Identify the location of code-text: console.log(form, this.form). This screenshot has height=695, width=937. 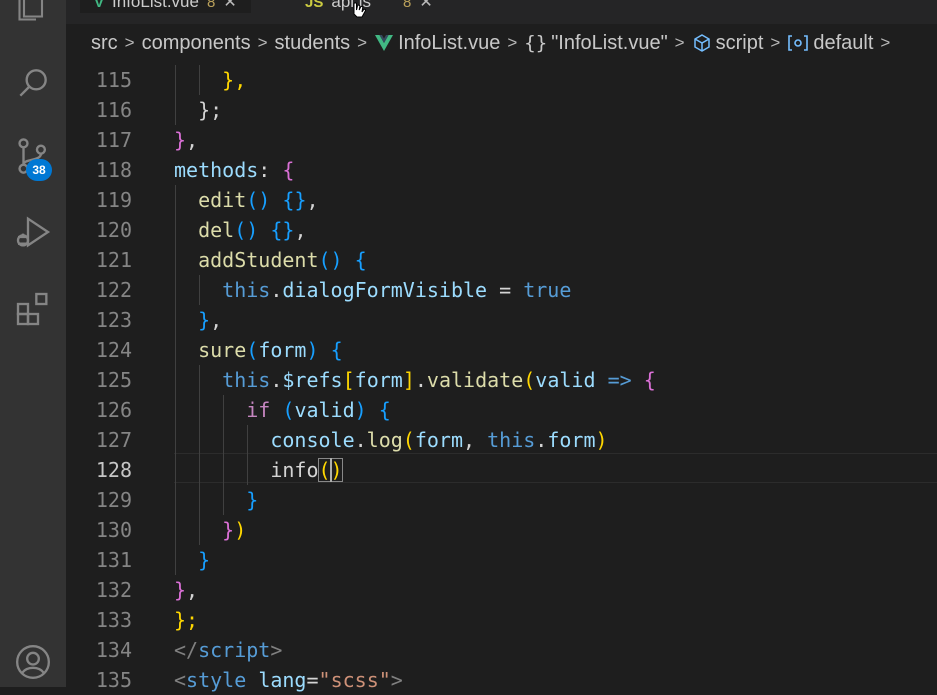
(391, 440).